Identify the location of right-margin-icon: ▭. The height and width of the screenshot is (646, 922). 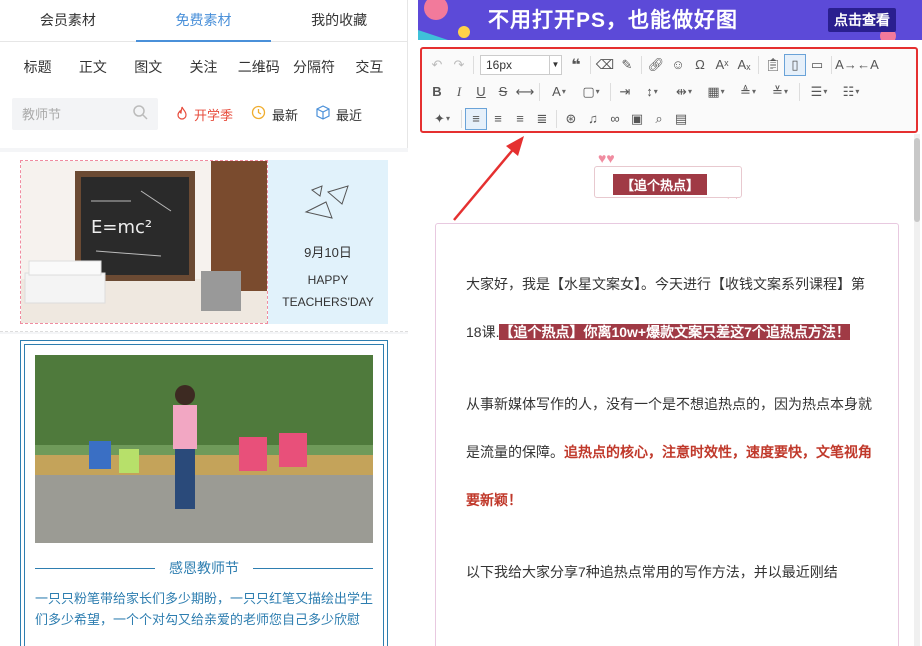
(817, 65).